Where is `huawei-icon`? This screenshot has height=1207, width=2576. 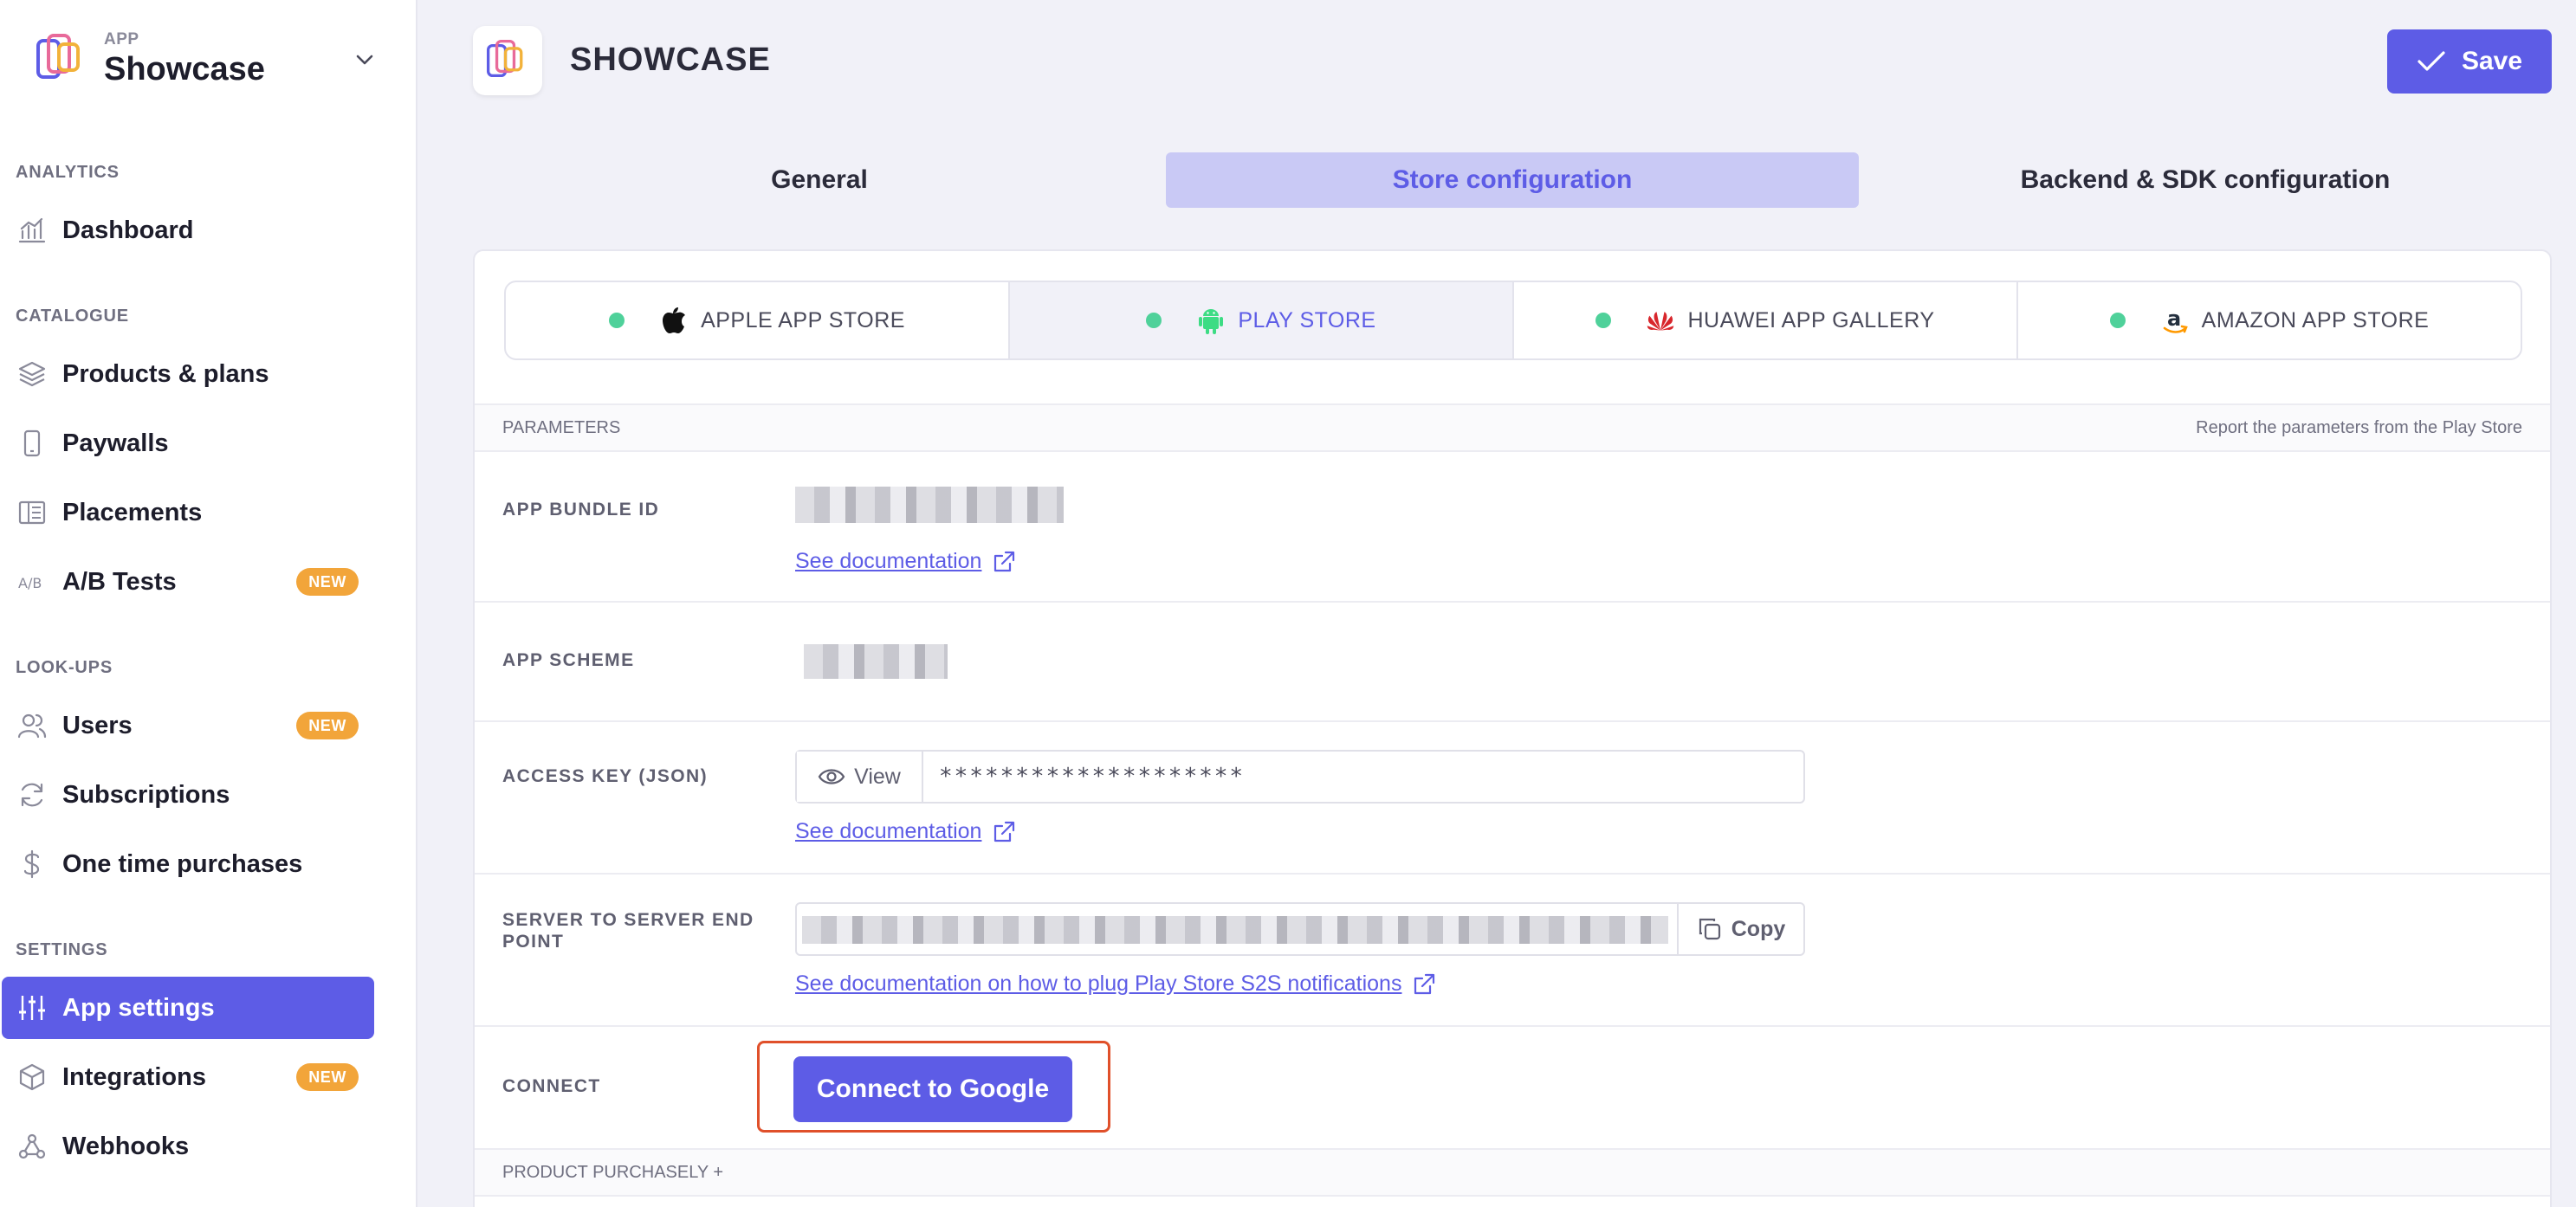
huawei-icon is located at coordinates (1660, 320).